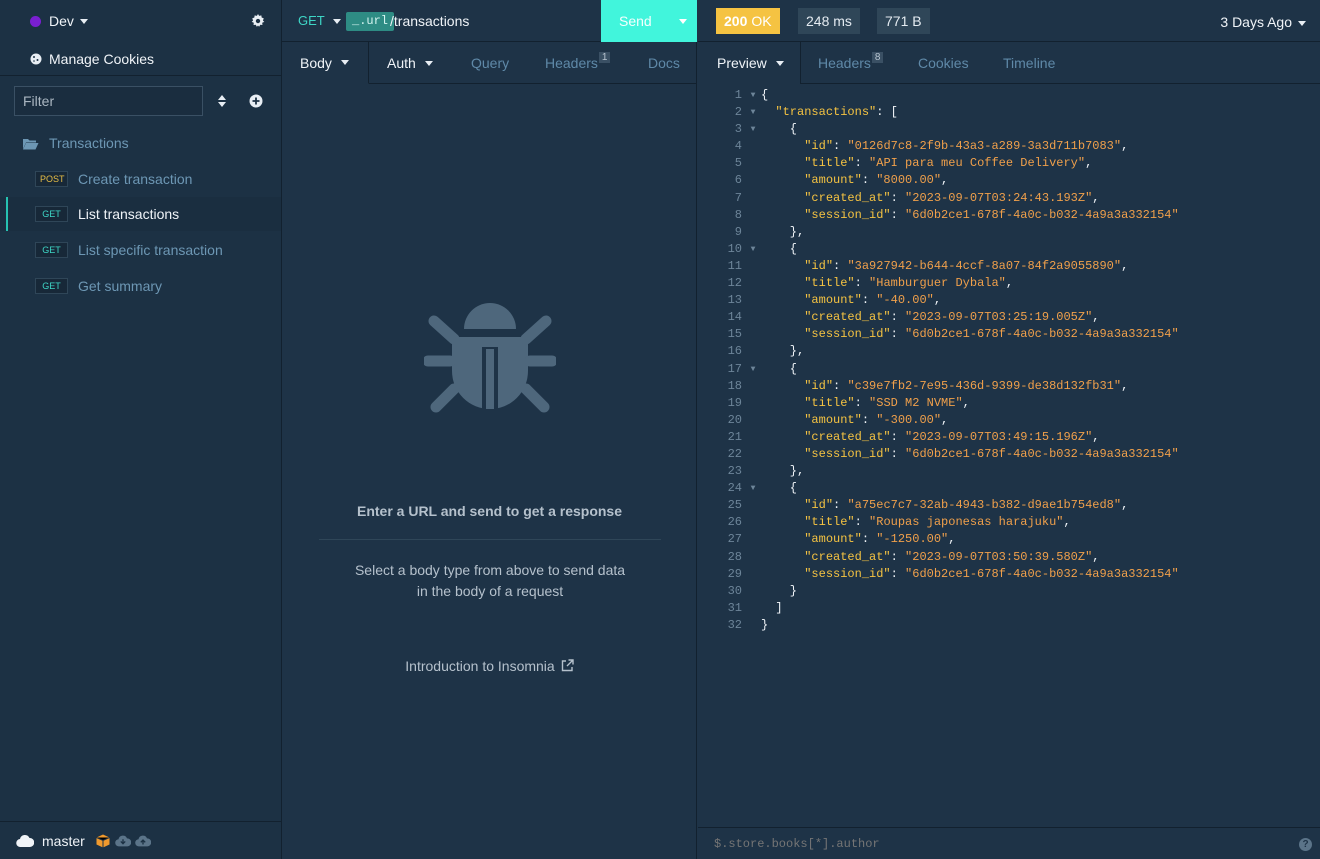 The width and height of the screenshot is (1320, 859). I want to click on tab-cookies: Cookies, so click(943, 63).